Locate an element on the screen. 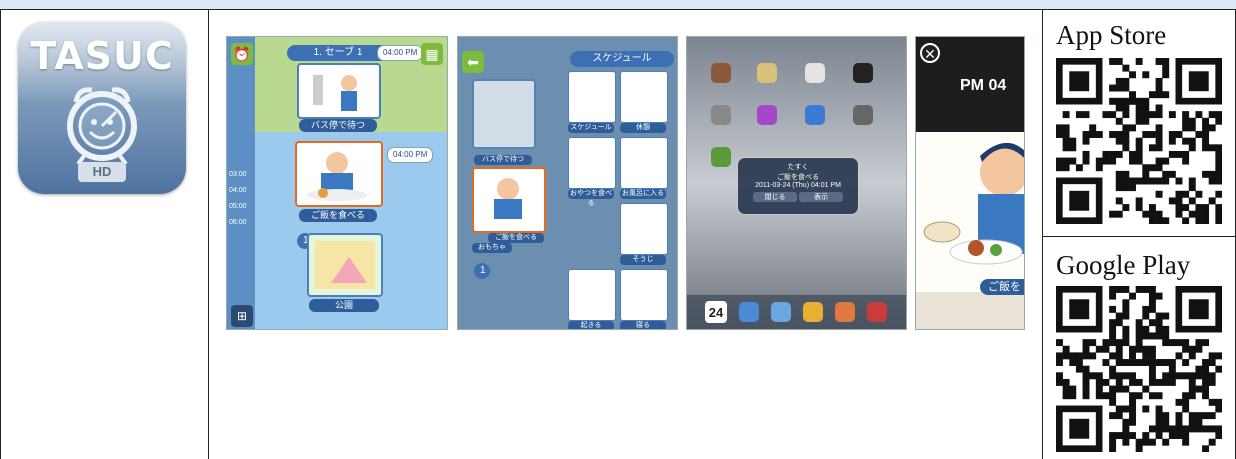 This screenshot has height=459, width=1236. add-task-icon: ⊞ is located at coordinates (242, 316).